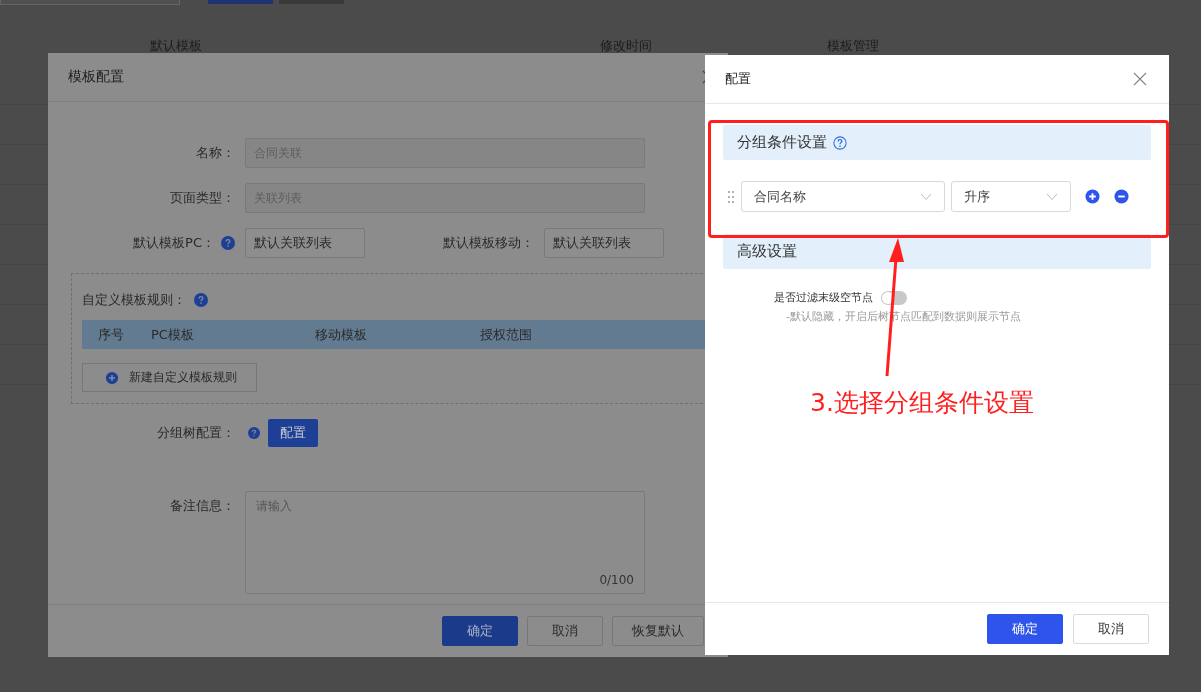 The width and height of the screenshot is (1201, 692). Describe the element at coordinates (488, 243) in the screenshot. I see `field-label: 默认模板移动：` at that location.